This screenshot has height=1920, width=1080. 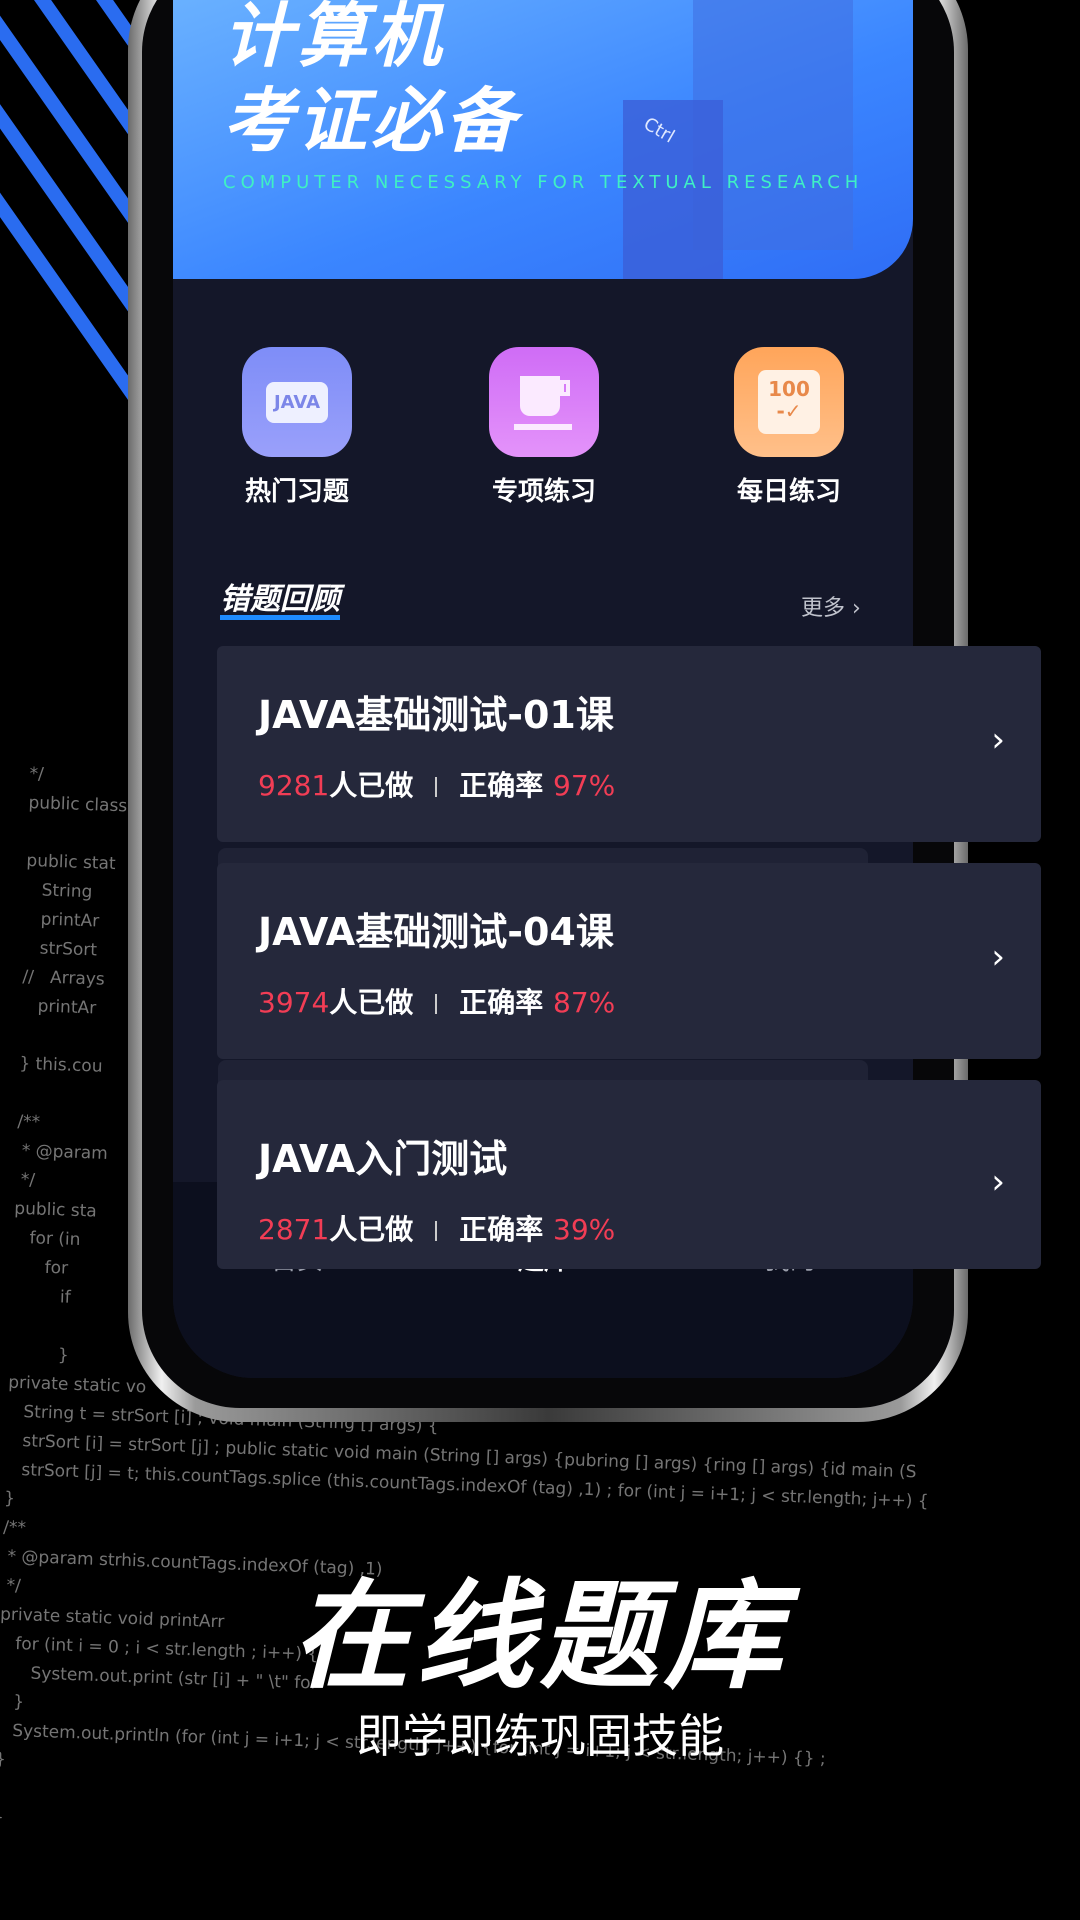 I want to click on card-title: JAVA基础测试-04课, so click(x=436, y=932).